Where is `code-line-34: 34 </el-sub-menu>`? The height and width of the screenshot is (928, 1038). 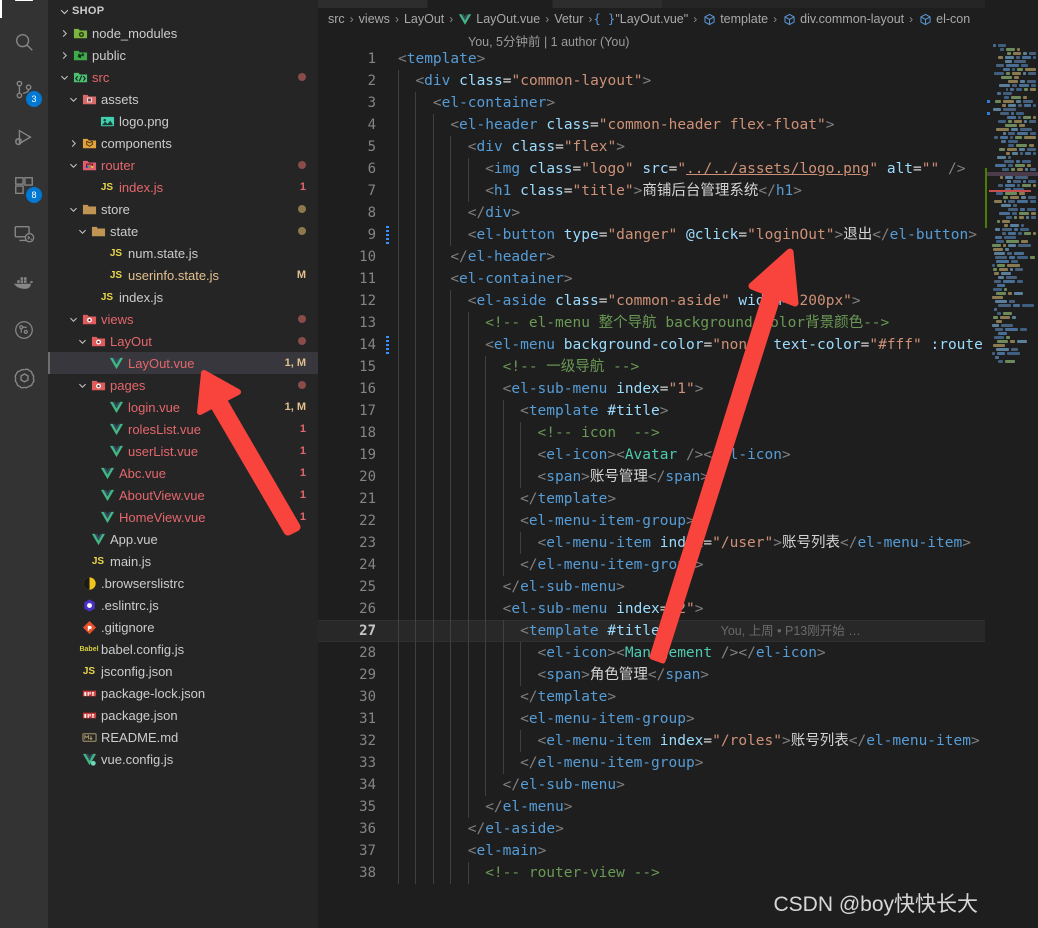 code-line-34: 34 </el-sub-menu> is located at coordinates (678, 785).